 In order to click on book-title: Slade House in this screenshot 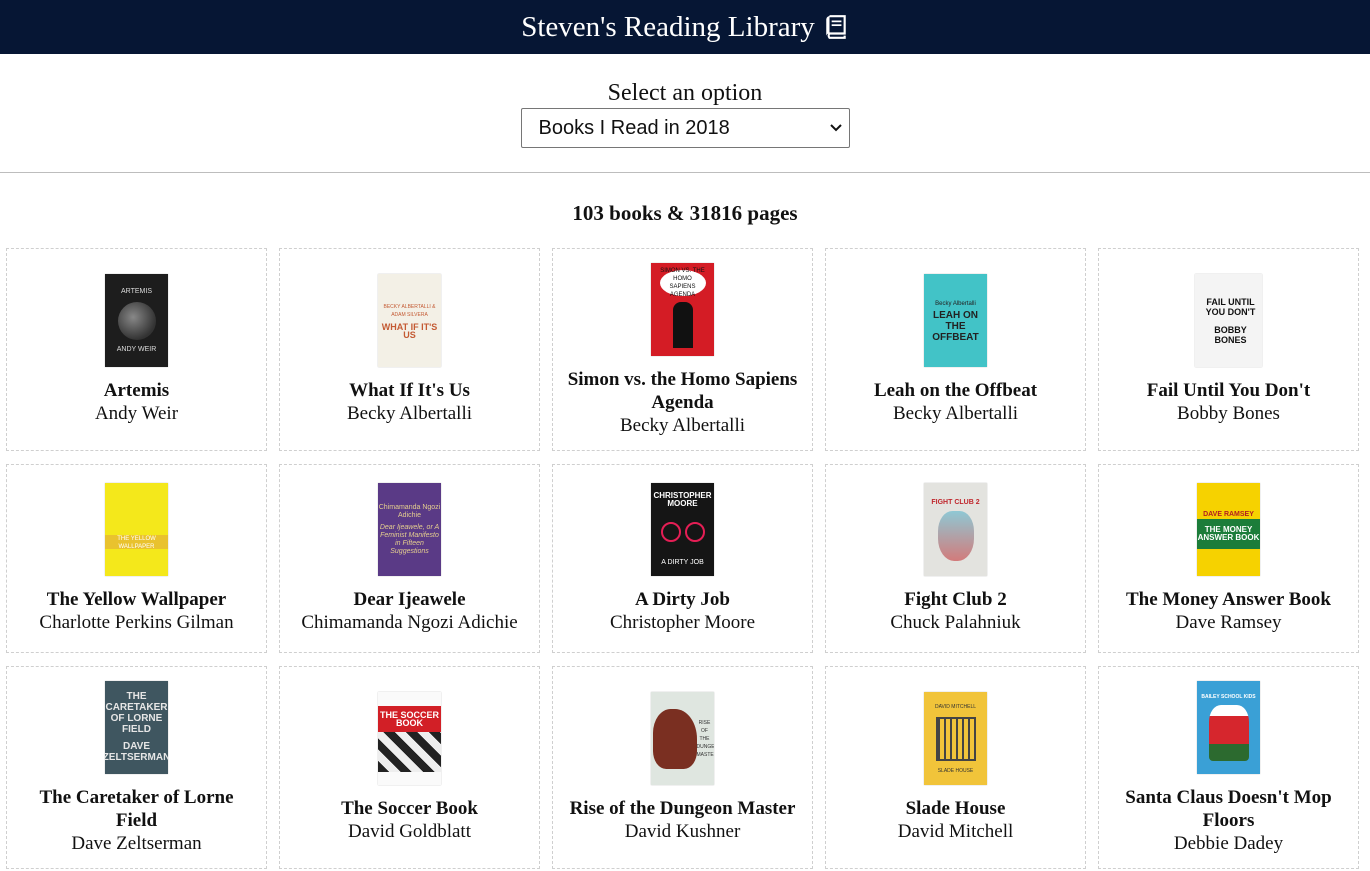, I will do `click(955, 808)`.